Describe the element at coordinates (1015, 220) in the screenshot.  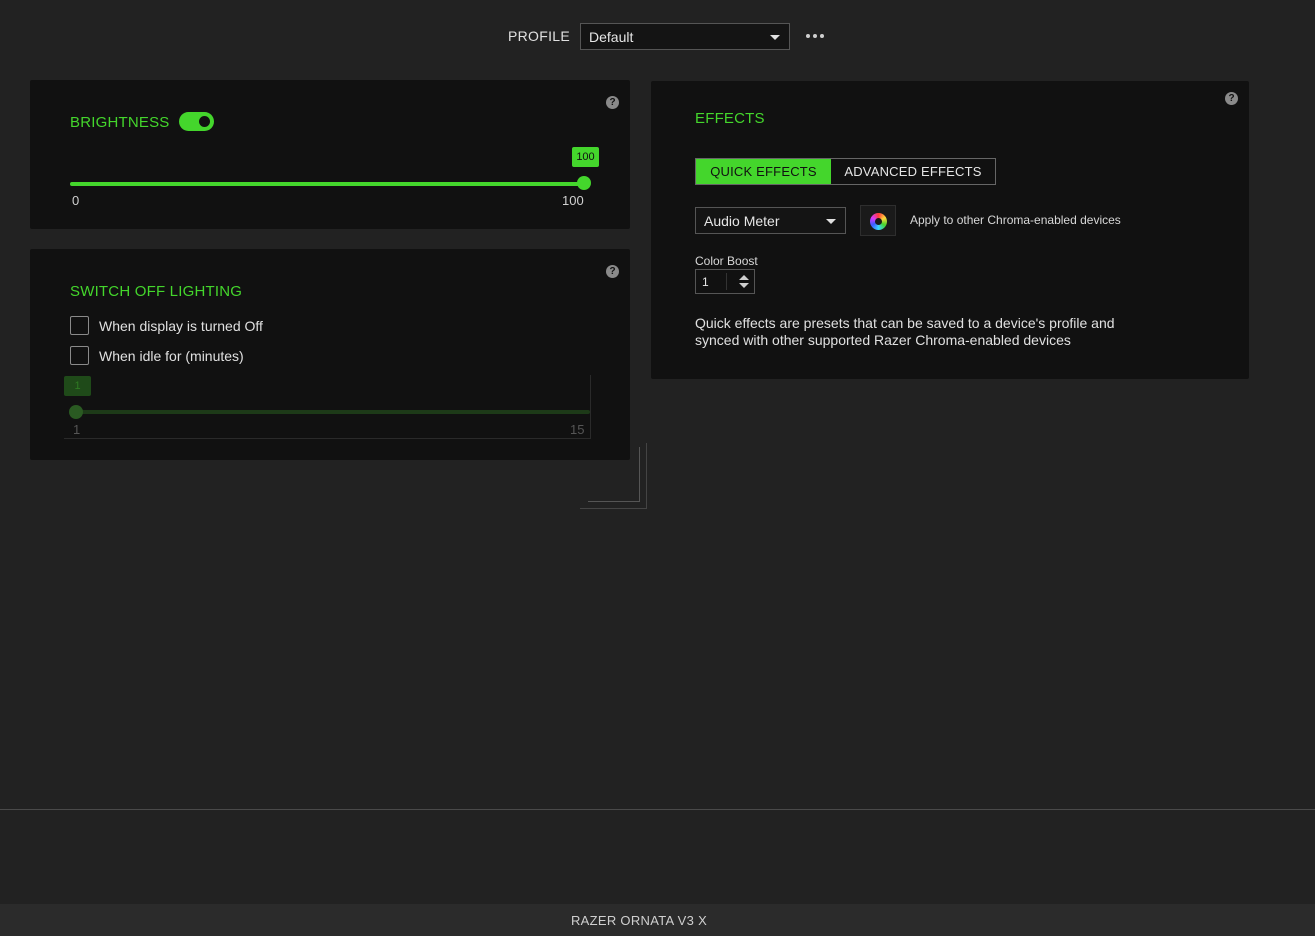
I see `apply-chroma-label: Apply to other Chroma-enabled devices` at that location.